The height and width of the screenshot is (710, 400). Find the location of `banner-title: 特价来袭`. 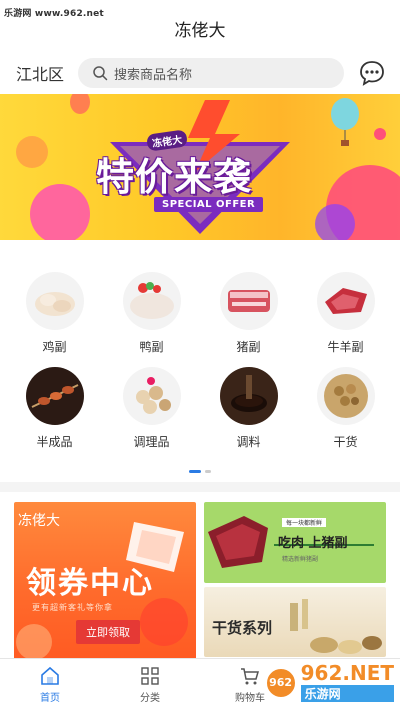

banner-title: 特价来袭 is located at coordinates (174, 177).